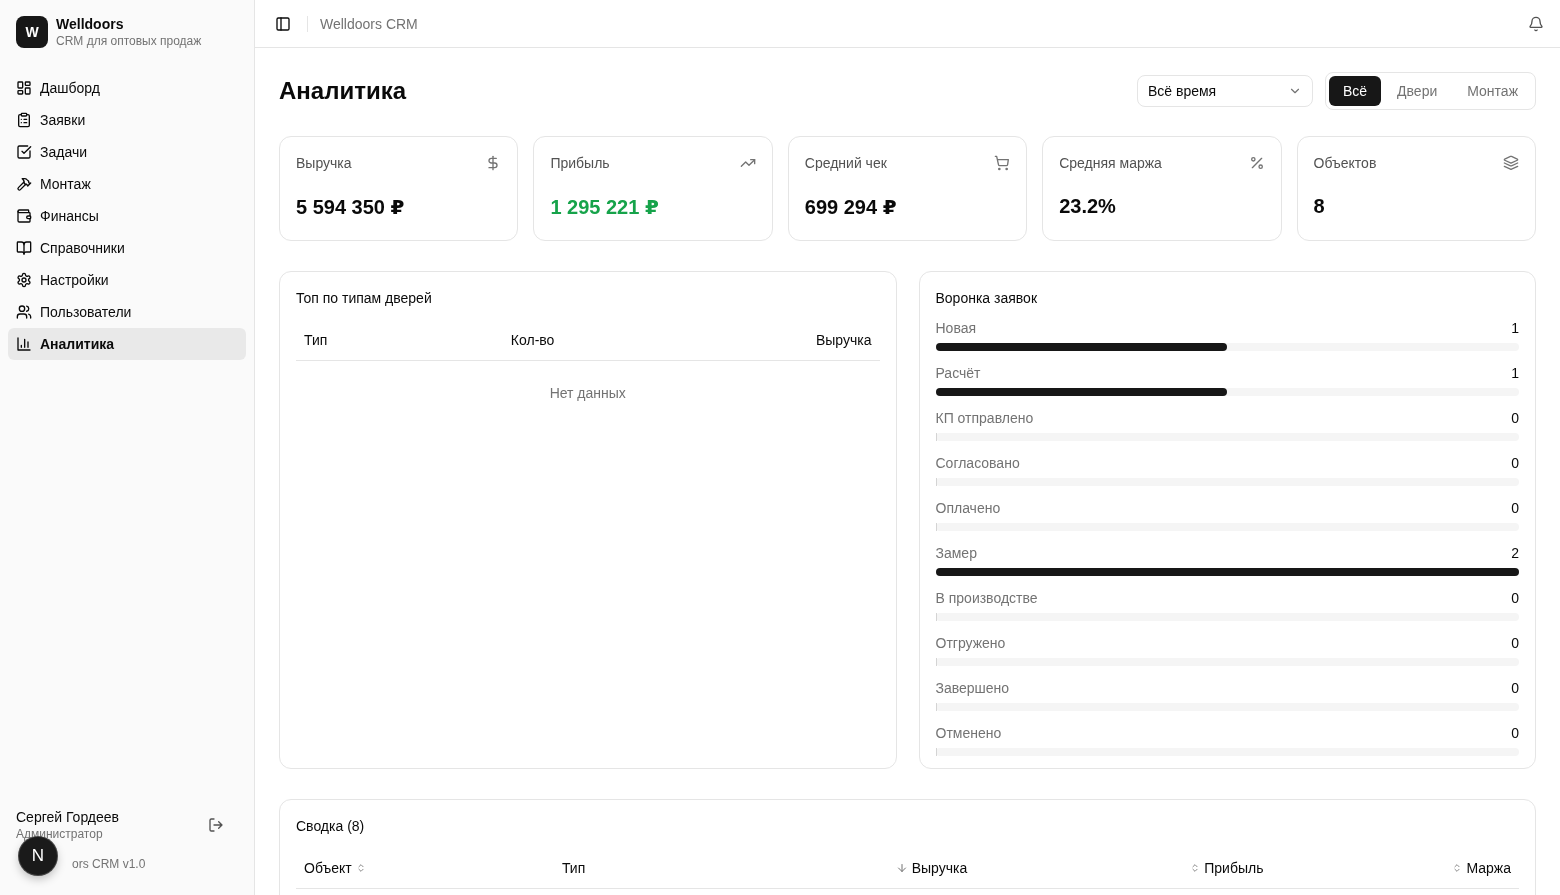 This screenshot has height=895, width=1560. I want to click on book-icon, so click(24, 248).